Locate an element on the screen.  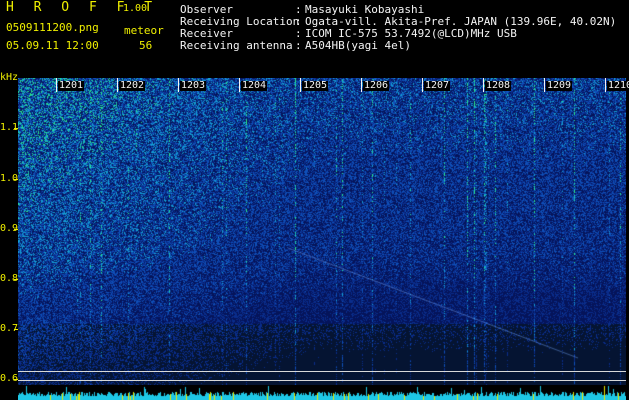
meteor-label: meteor is located at coordinates (144, 30).